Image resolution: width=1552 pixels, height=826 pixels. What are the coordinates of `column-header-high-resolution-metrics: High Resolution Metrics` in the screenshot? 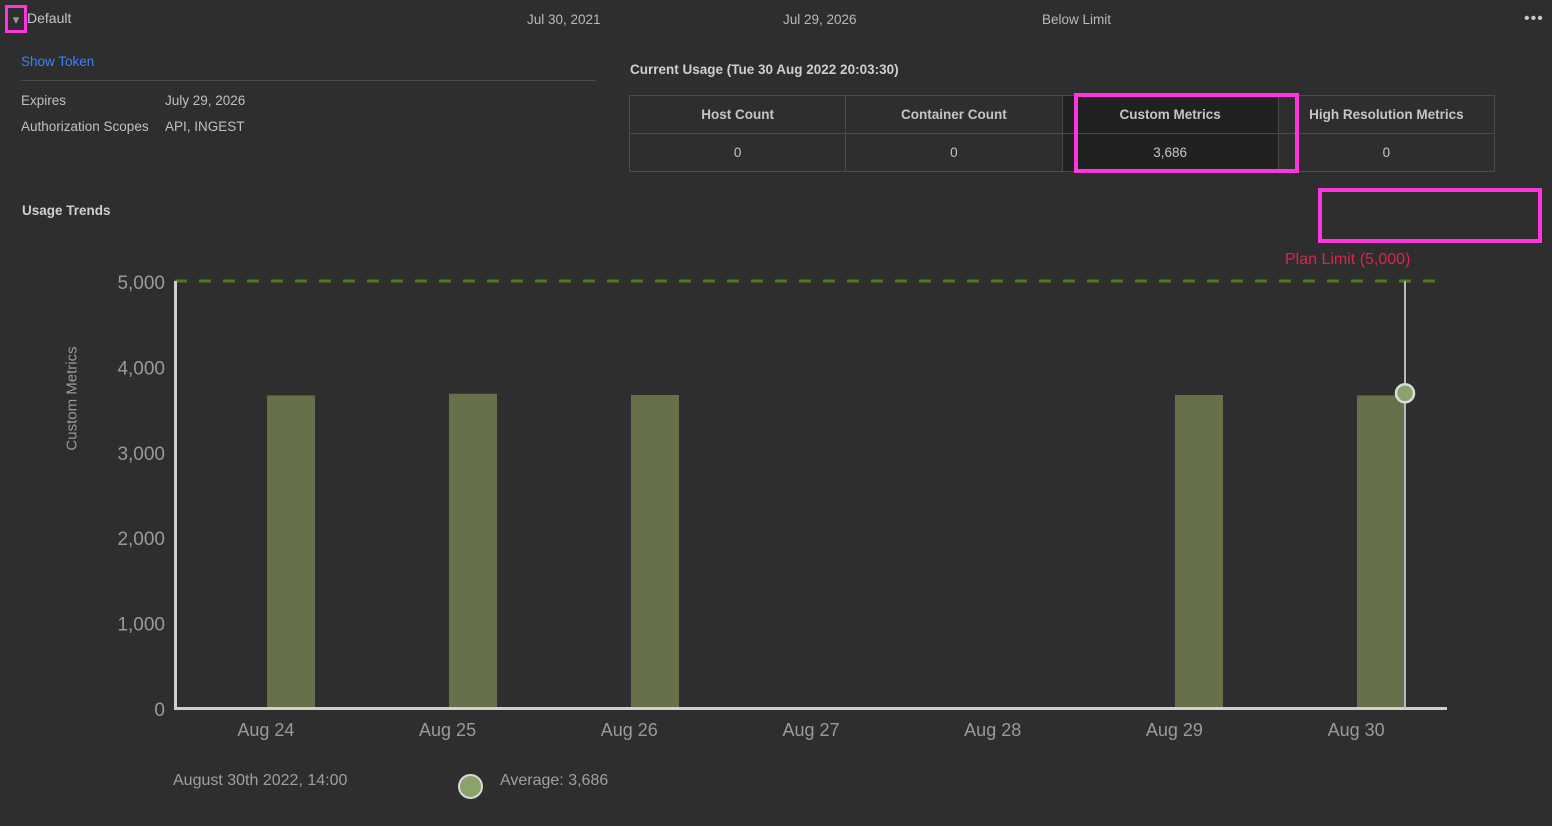 It's located at (1386, 114).